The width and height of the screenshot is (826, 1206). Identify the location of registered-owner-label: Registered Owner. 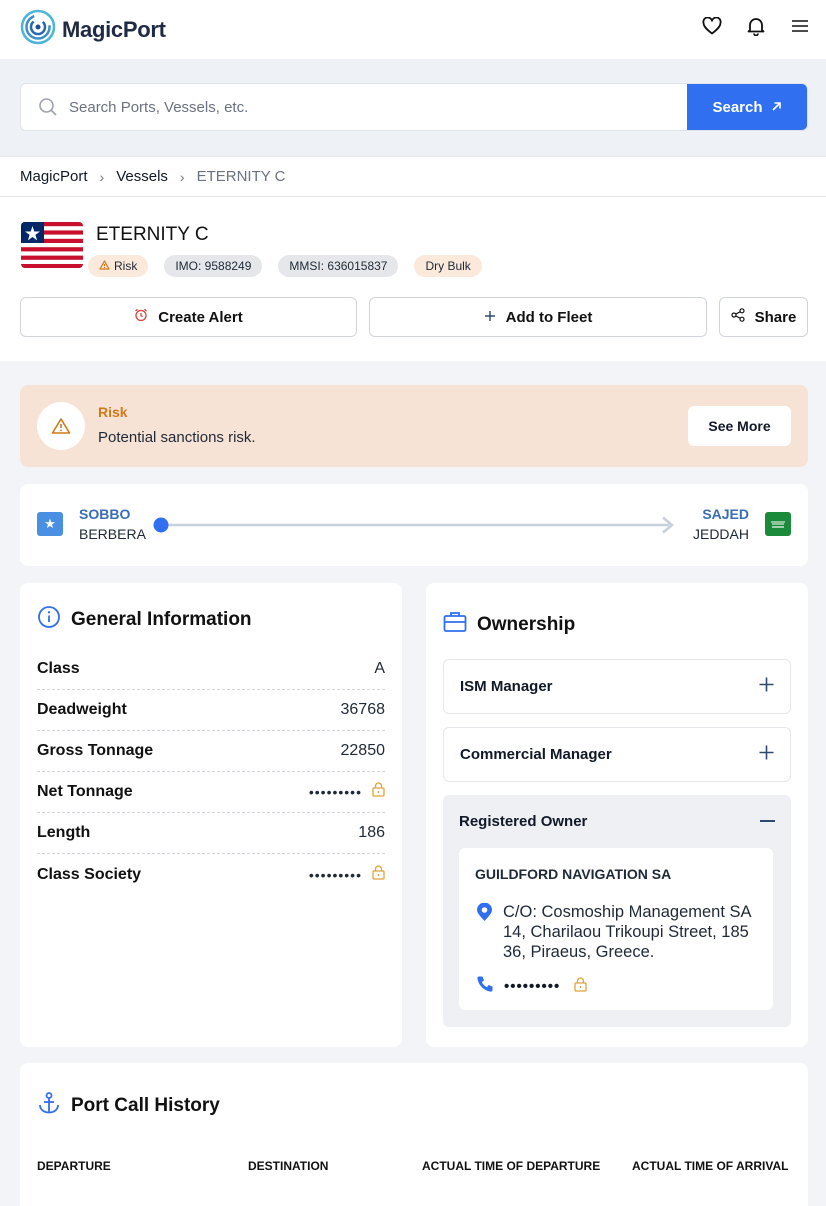
(523, 821).